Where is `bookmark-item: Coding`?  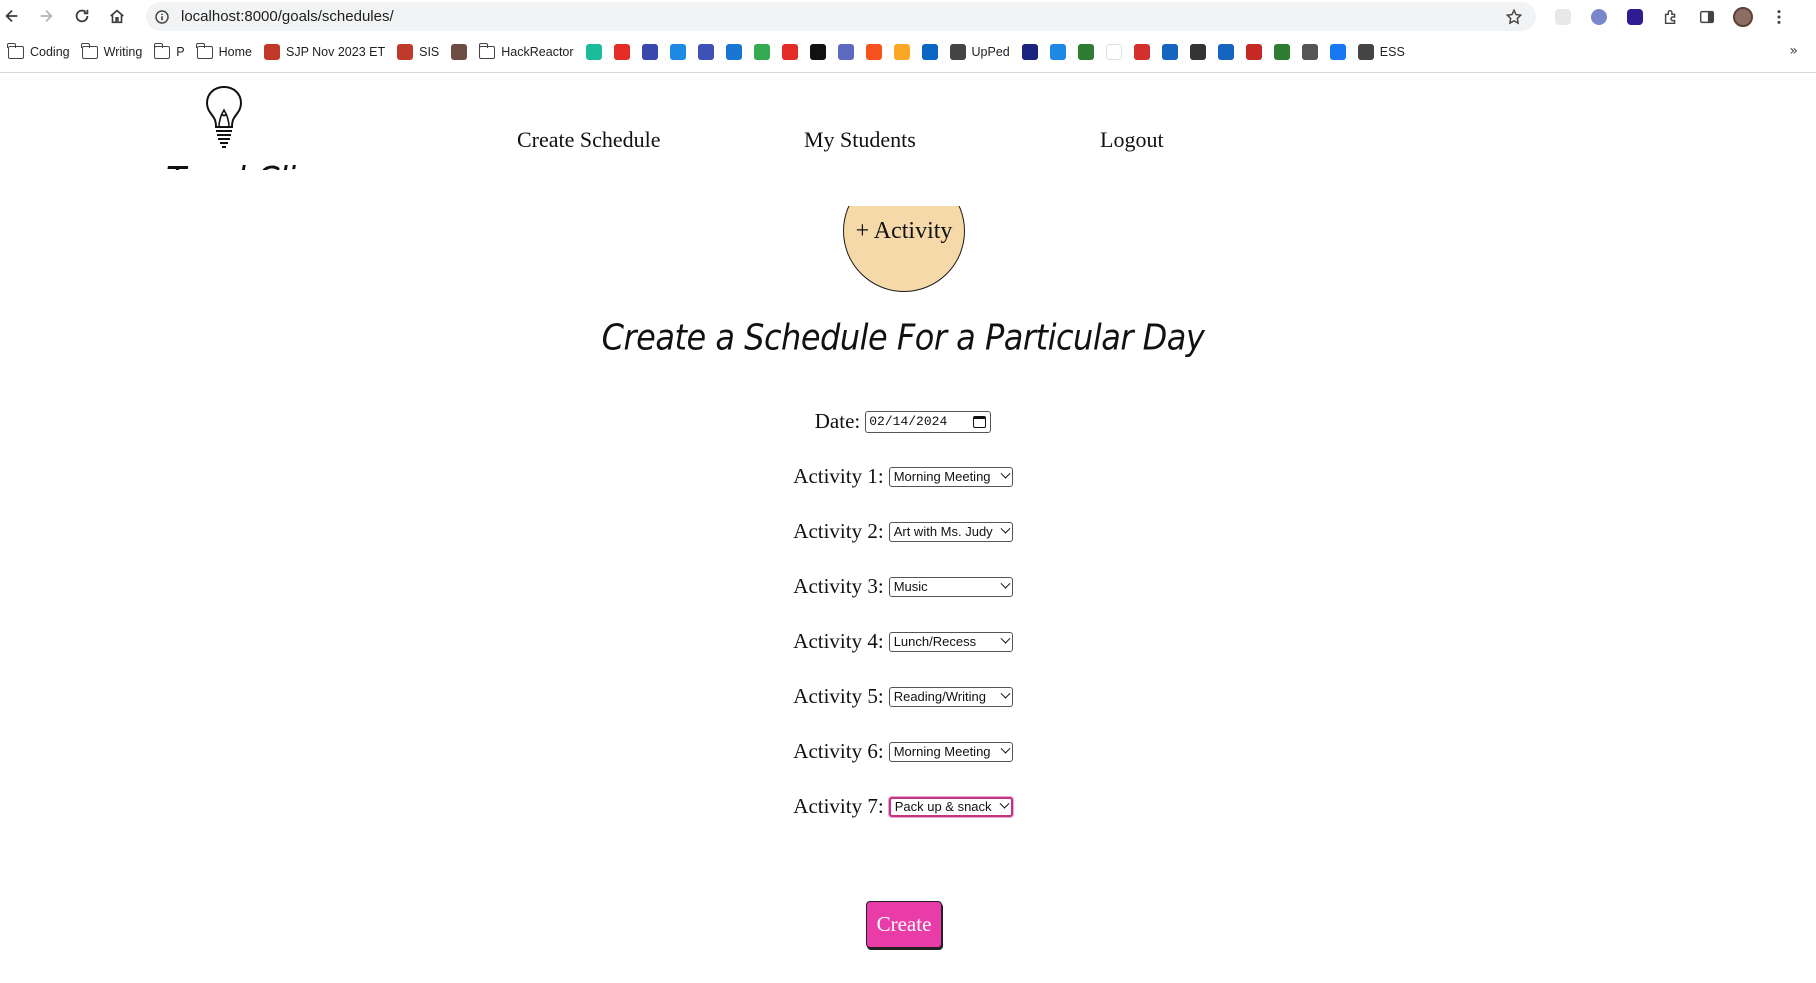 bookmark-item: Coding is located at coordinates (39, 52).